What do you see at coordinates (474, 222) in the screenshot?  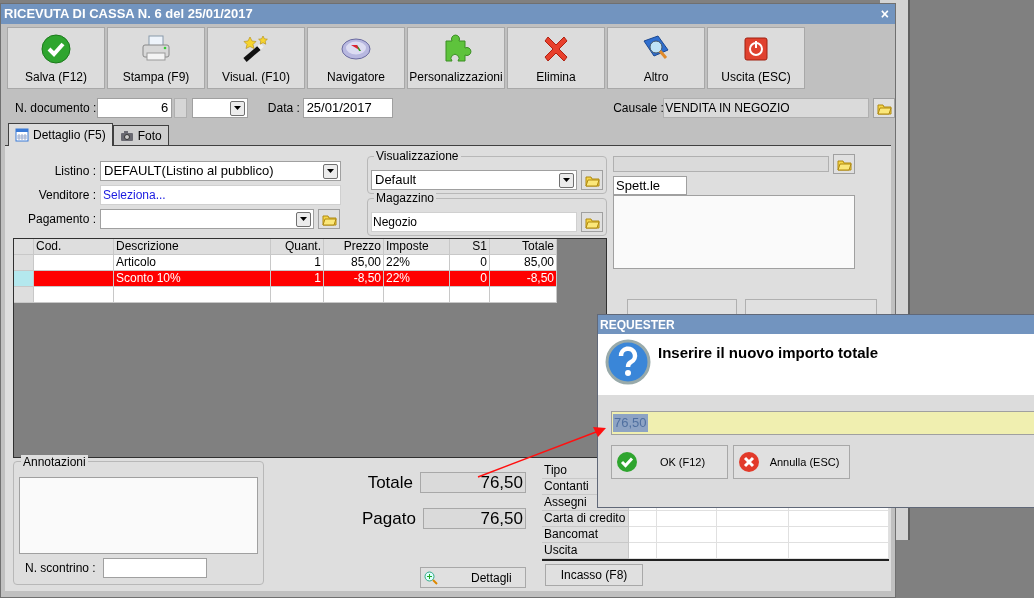 I see `magazzino-field: Negozio` at bounding box center [474, 222].